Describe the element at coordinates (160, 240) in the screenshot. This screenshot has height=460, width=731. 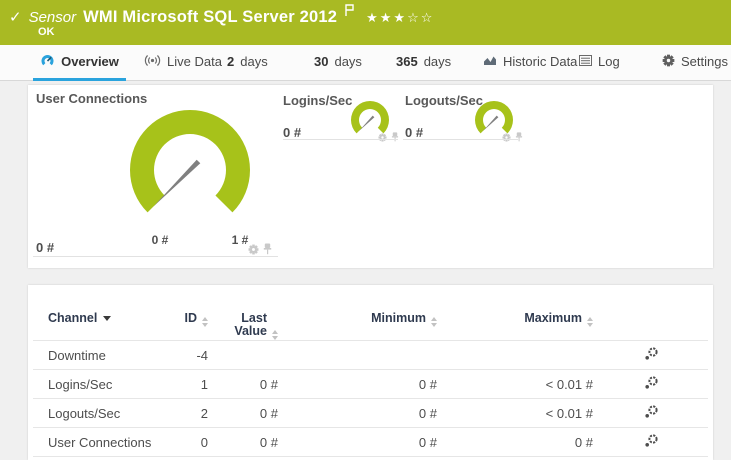
I see `gauge-scale-min: 0 #` at that location.